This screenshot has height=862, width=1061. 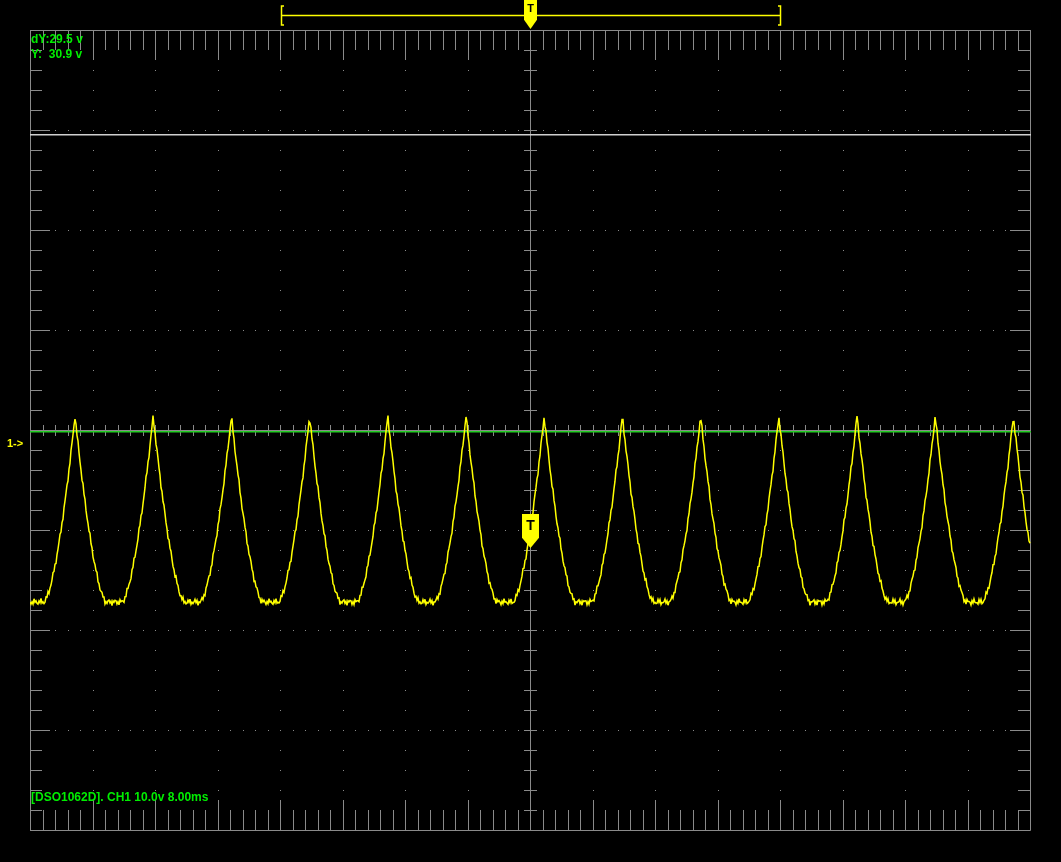 I want to click on trigger-level-marker: T, so click(x=530, y=531).